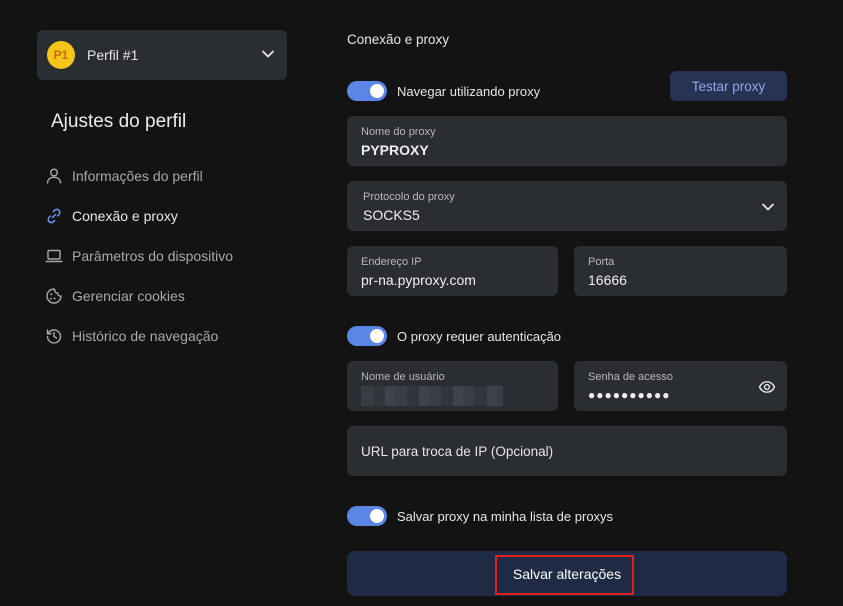  I want to click on protocol-select: Protocolo do proxy SOCKS5, so click(567, 206).